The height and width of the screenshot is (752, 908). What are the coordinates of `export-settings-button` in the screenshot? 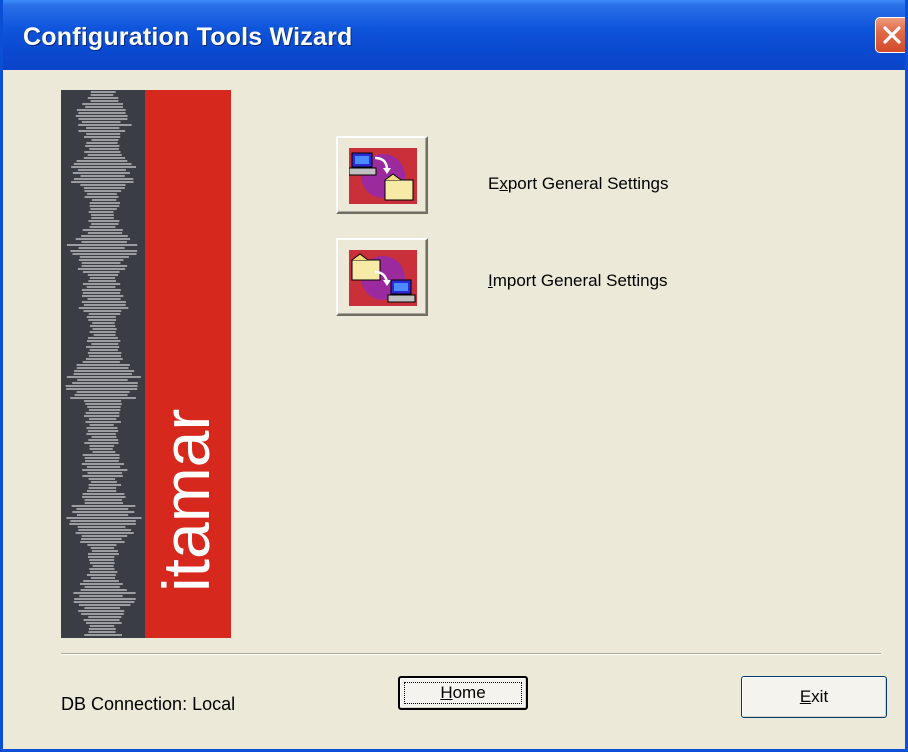 It's located at (382, 175).